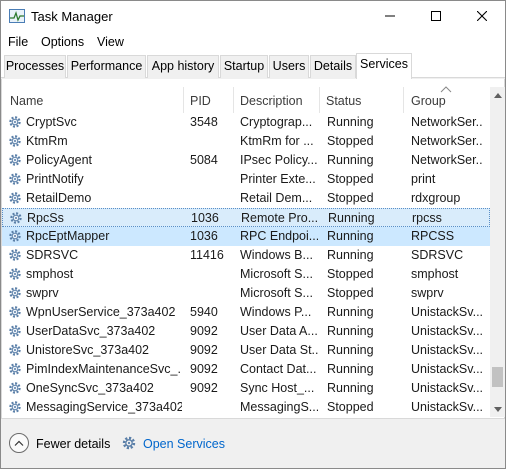 Image resolution: width=506 pixels, height=469 pixels. I want to click on service-group: smphost, so click(435, 274).